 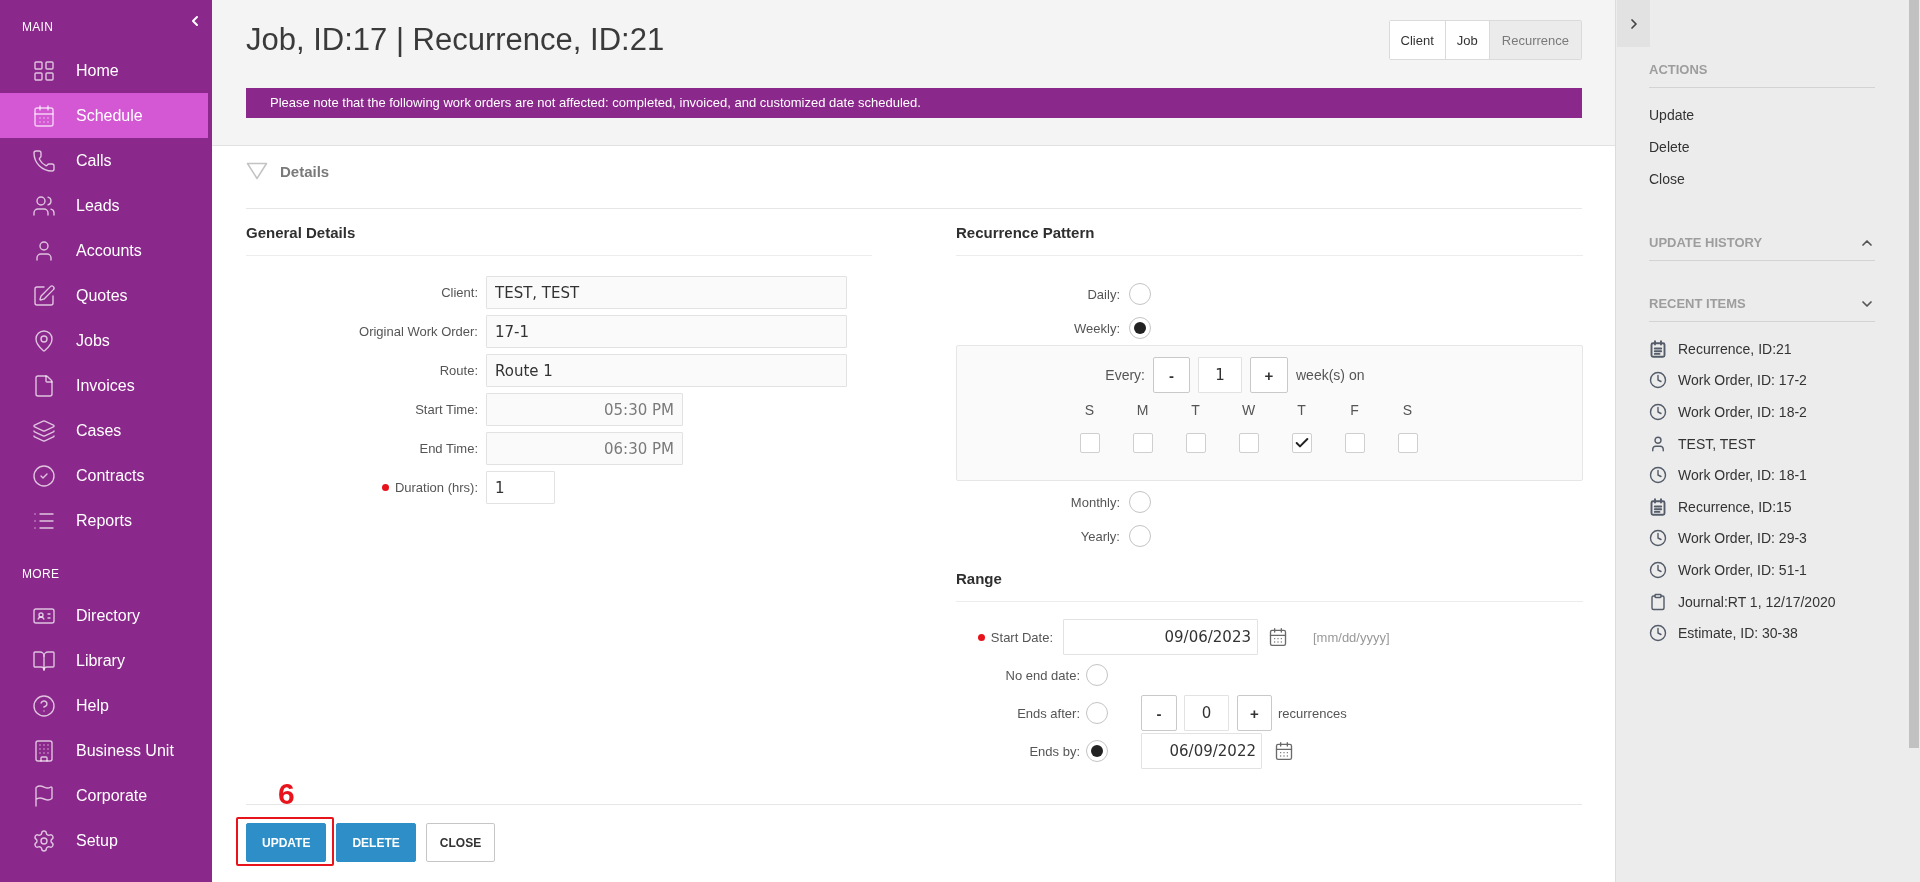 What do you see at coordinates (376, 842) in the screenshot?
I see `action-button: DELETE` at bounding box center [376, 842].